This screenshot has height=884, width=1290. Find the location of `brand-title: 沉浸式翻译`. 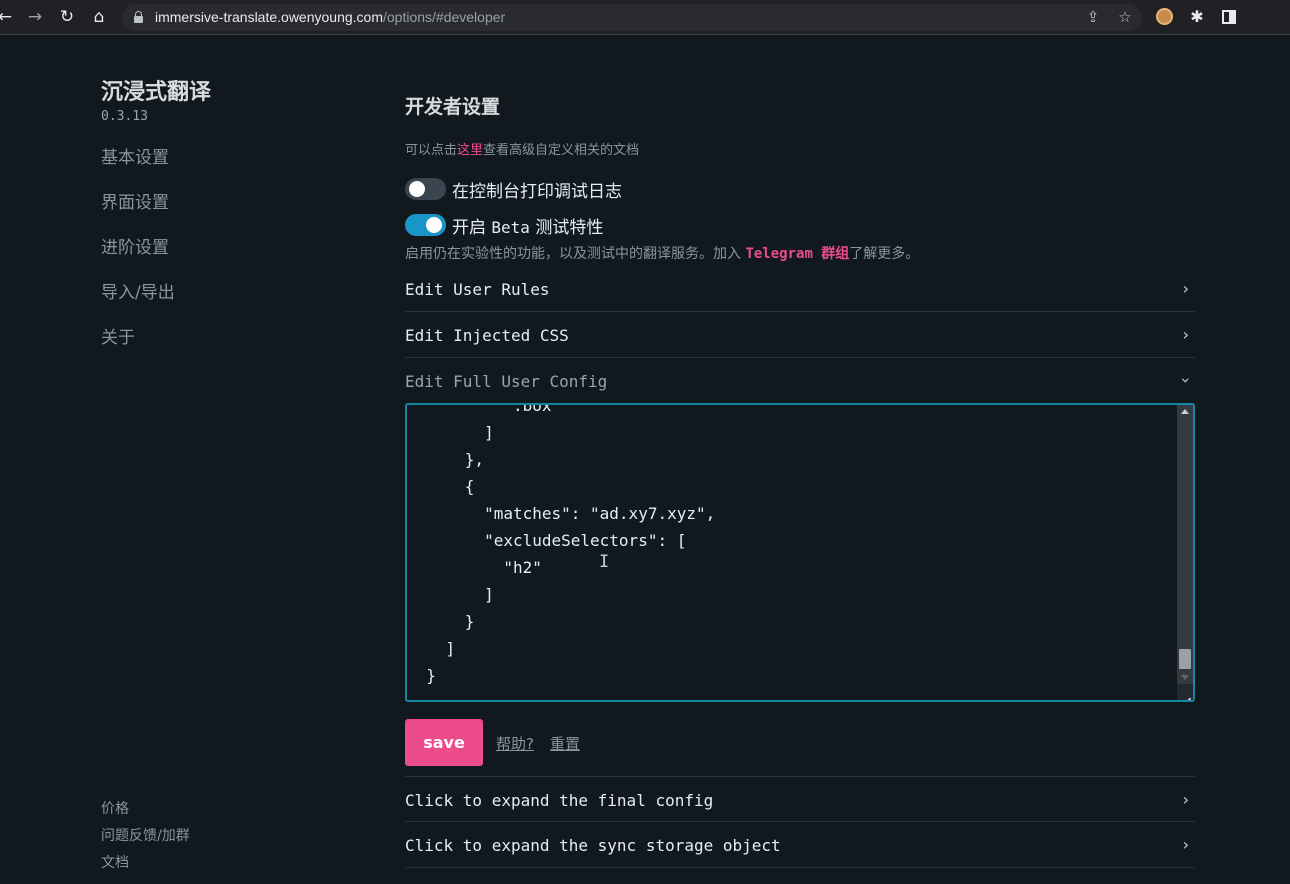

brand-title: 沉浸式翻译 is located at coordinates (156, 92).